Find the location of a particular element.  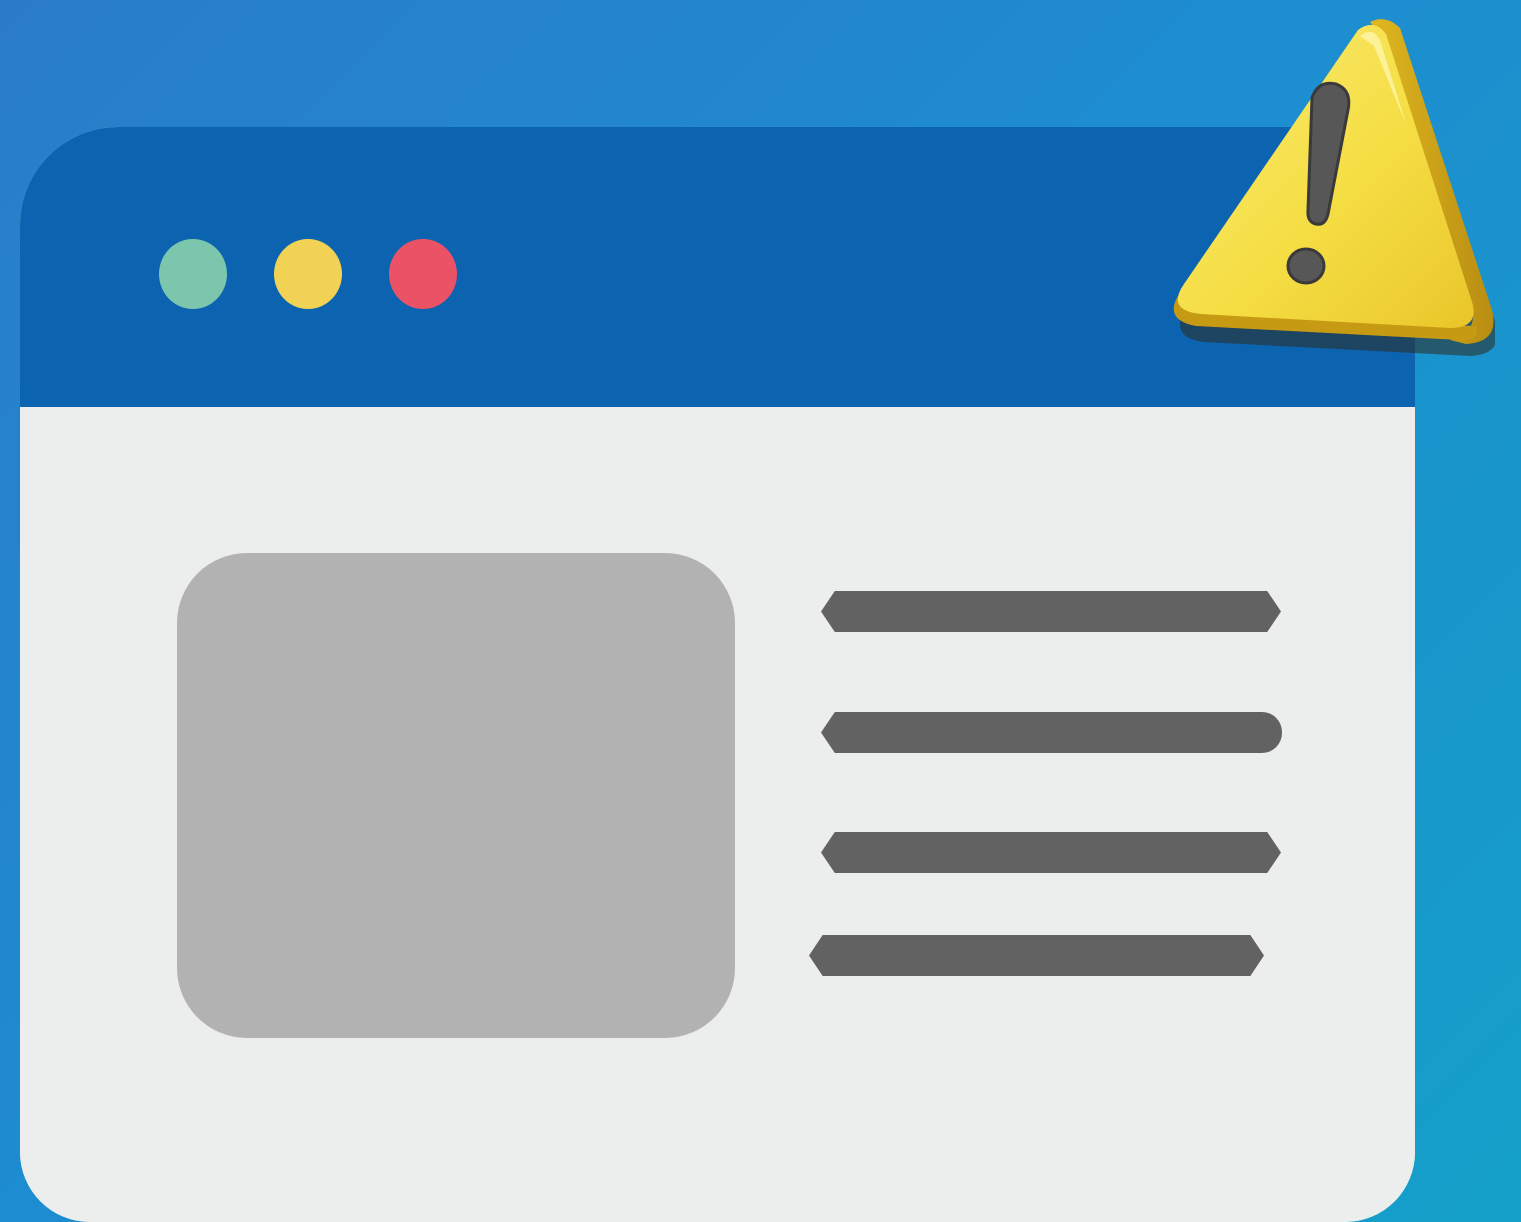

exclamation-mark-dot is located at coordinates (1306, 266).